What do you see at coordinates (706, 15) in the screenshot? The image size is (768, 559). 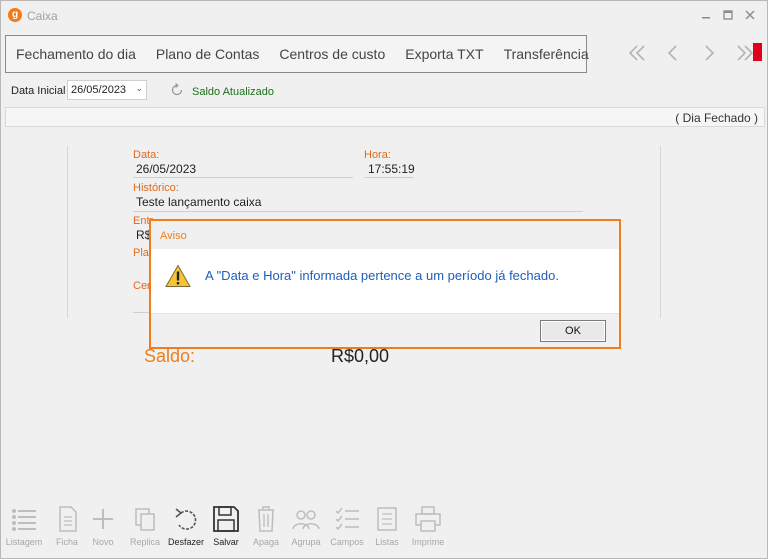 I see `minimize-button` at bounding box center [706, 15].